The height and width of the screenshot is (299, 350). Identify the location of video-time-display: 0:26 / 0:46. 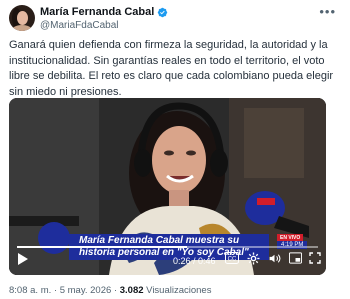
(194, 261).